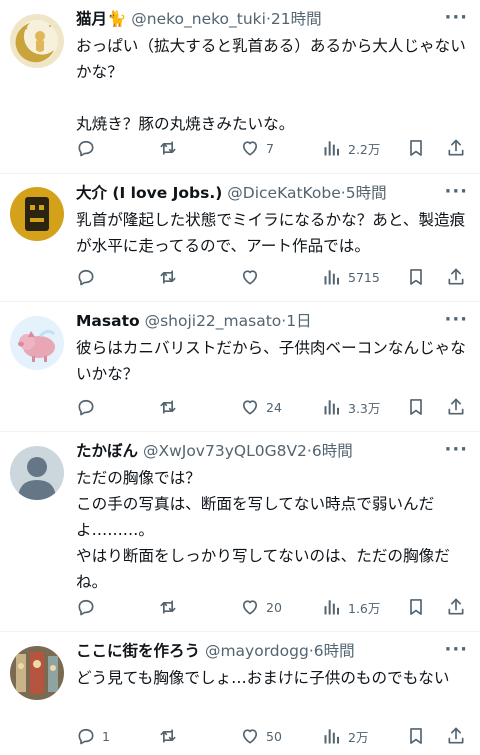  I want to click on views-button: 3.3万, so click(351, 407).